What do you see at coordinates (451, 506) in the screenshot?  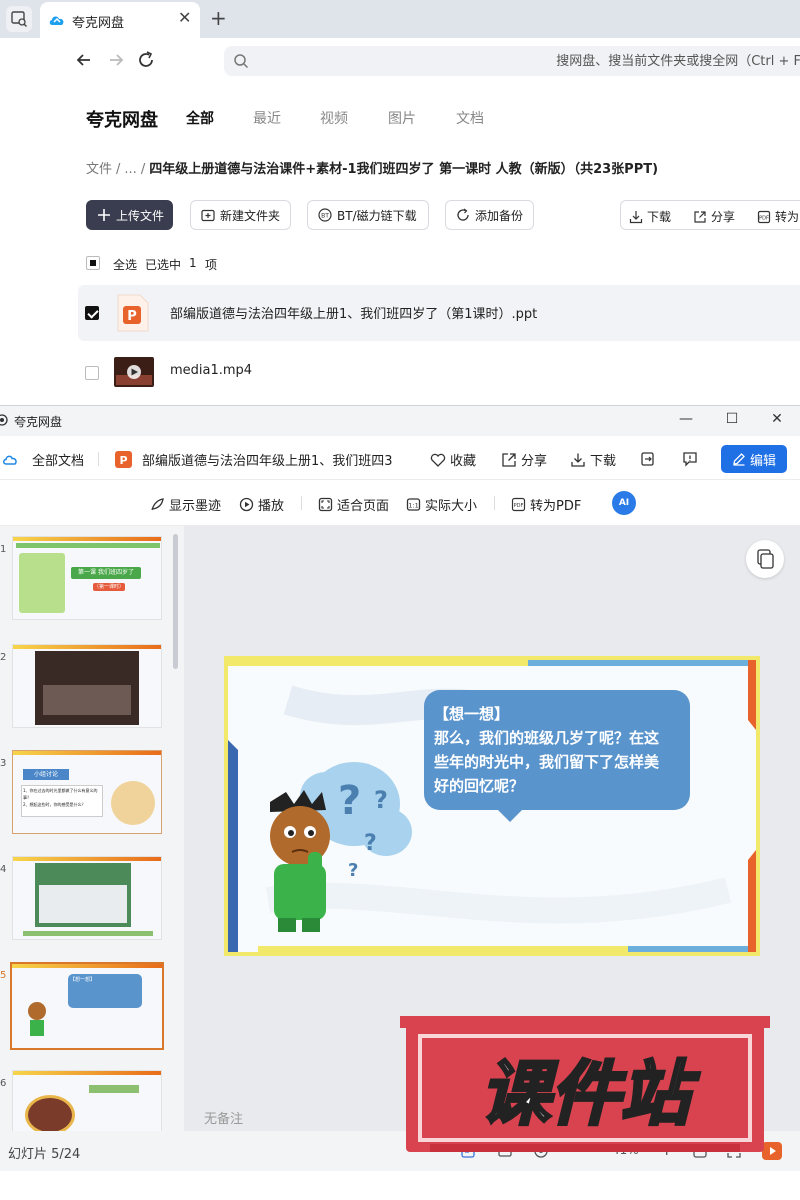 I see `actual-size-label: 实际大小` at bounding box center [451, 506].